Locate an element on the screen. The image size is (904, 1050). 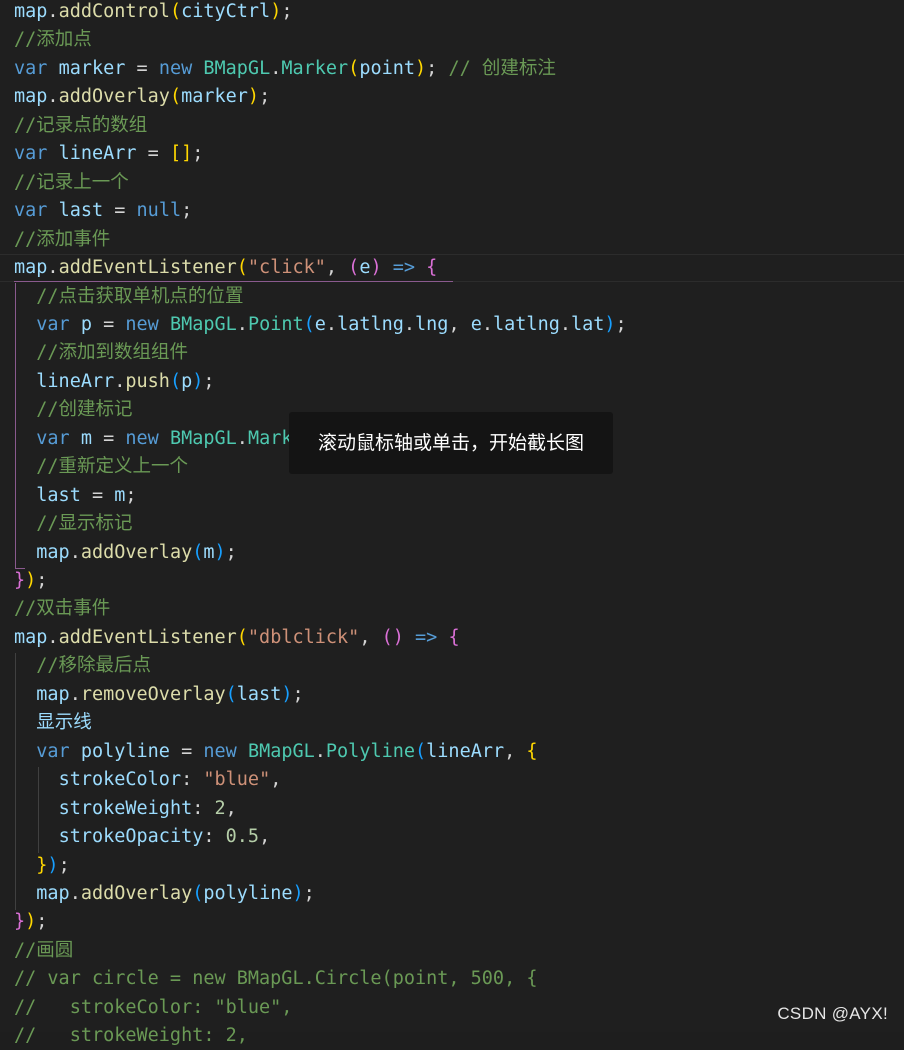
code-line: 显示线 is located at coordinates (53, 723).